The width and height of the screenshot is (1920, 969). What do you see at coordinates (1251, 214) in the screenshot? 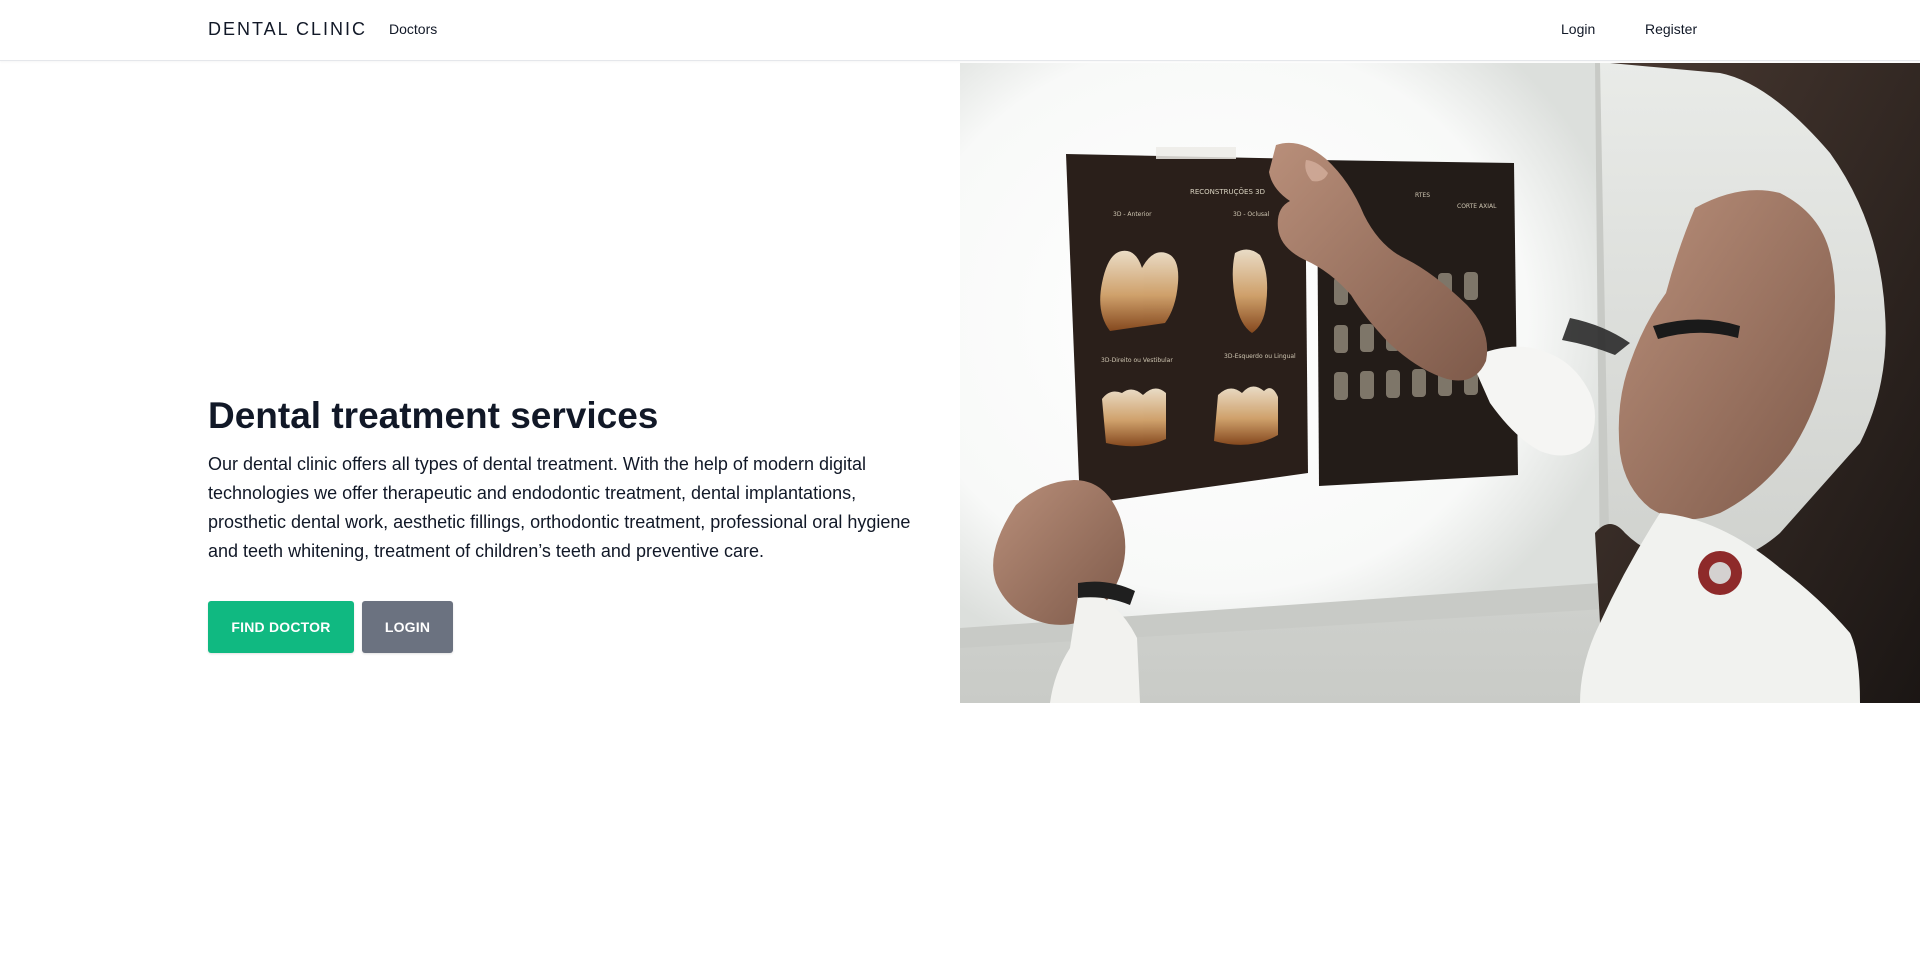
I see `xray-sheet-left-label-2: 3D - Oclusal` at bounding box center [1251, 214].